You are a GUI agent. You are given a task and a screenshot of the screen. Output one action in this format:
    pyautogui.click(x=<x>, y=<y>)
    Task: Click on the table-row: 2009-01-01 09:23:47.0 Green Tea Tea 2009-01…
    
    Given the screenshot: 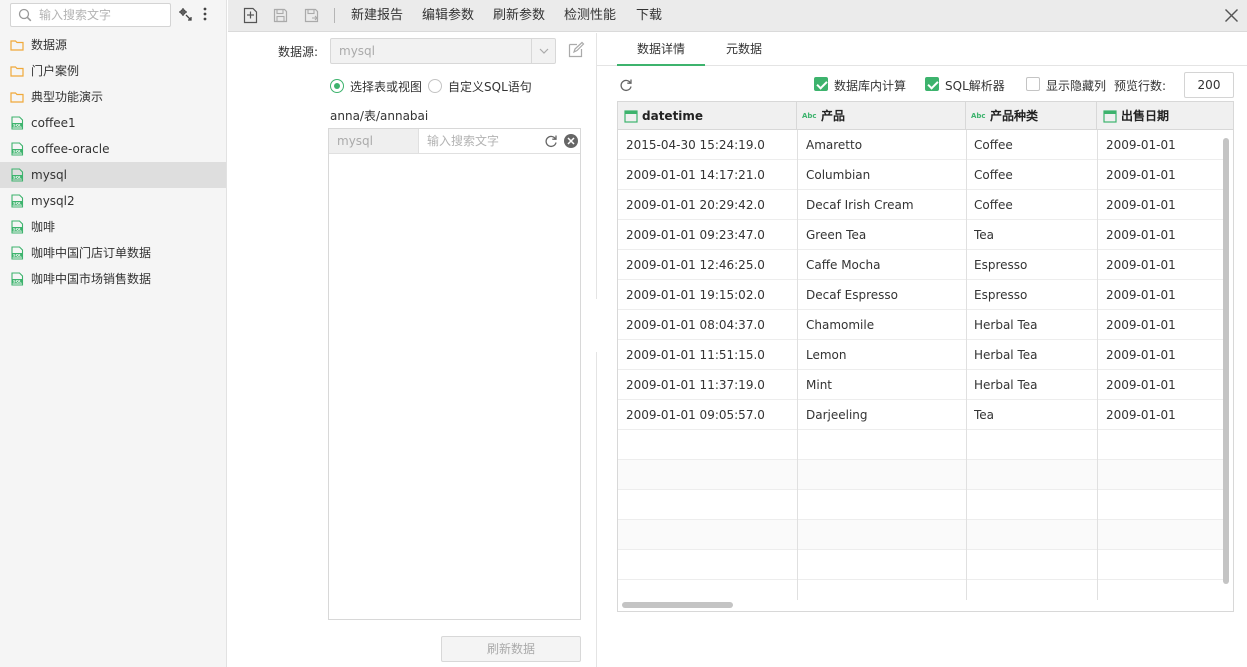 What is the action you would take?
    pyautogui.click(x=921, y=235)
    